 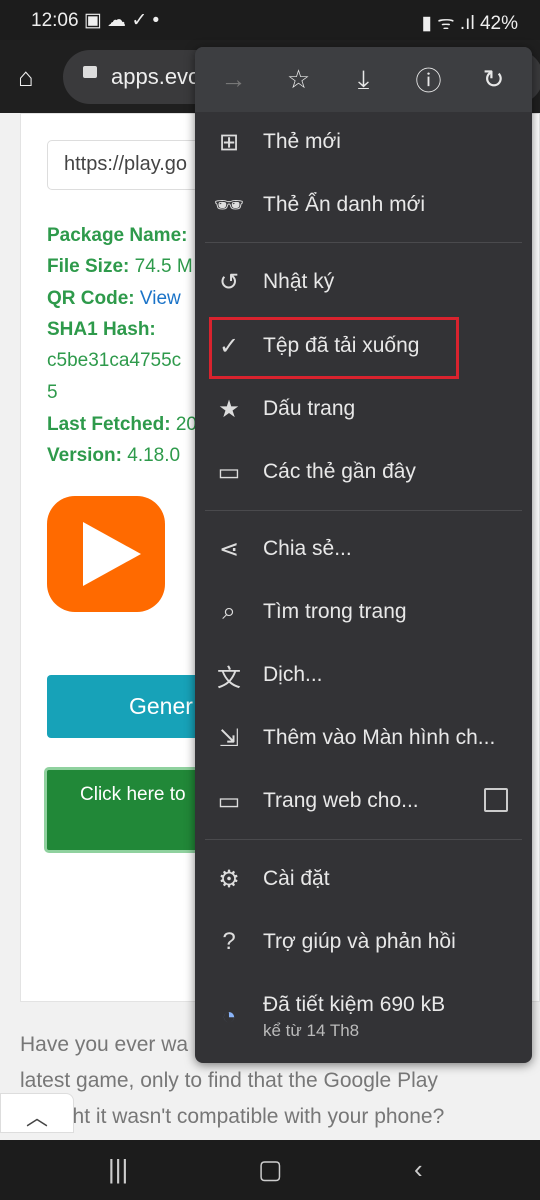 What do you see at coordinates (311, 1030) in the screenshot?
I see `savings-subtitle: kể từ 14 Th8` at bounding box center [311, 1030].